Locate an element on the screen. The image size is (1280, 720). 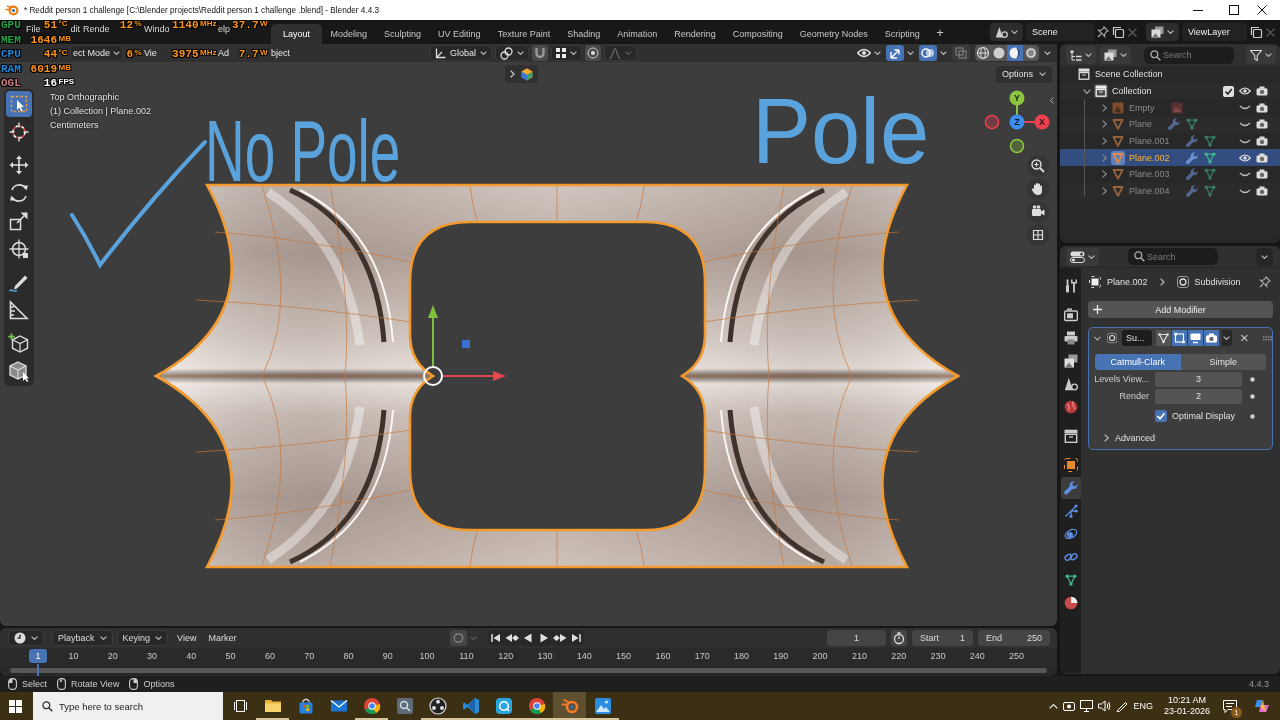
select-box-icon is located at coordinates (19, 104).